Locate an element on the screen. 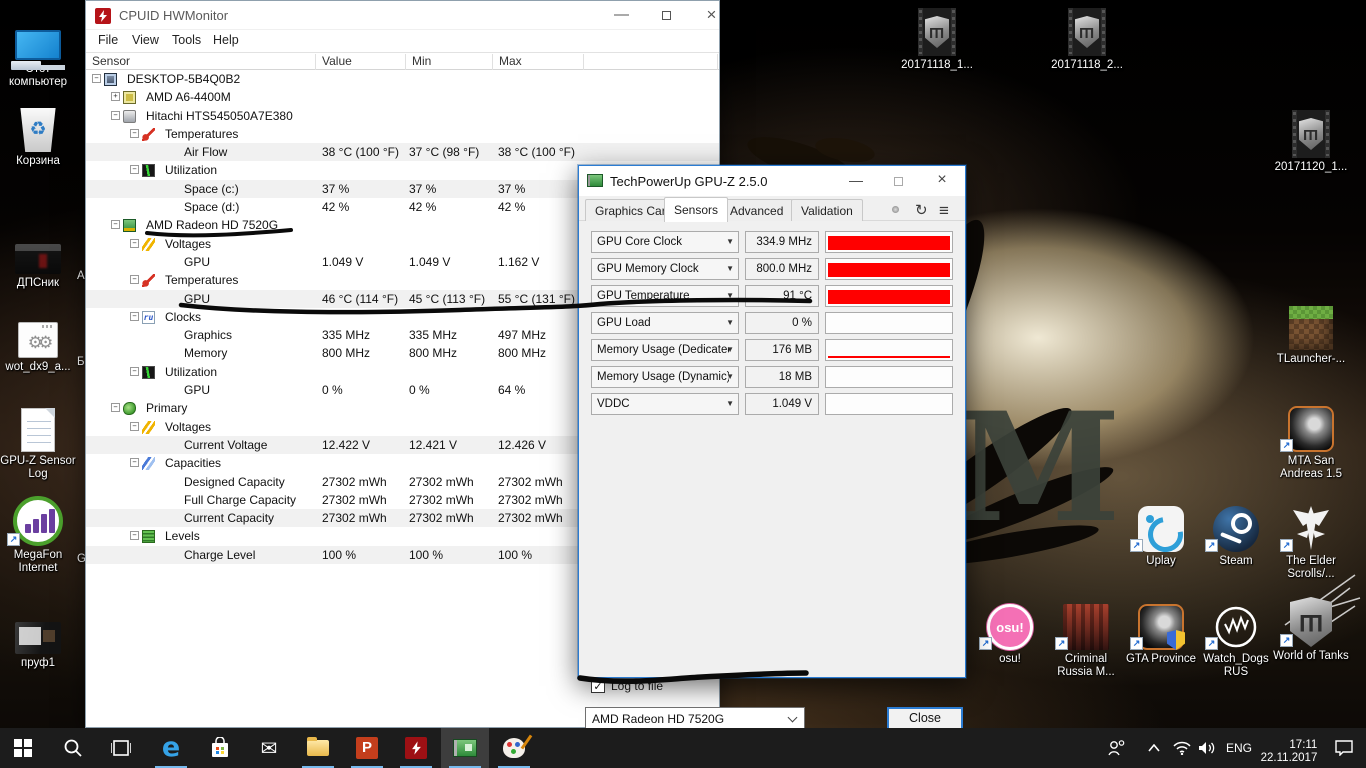 This screenshot has width=1366, height=768. close-dialog-button: Close is located at coordinates (925, 718).